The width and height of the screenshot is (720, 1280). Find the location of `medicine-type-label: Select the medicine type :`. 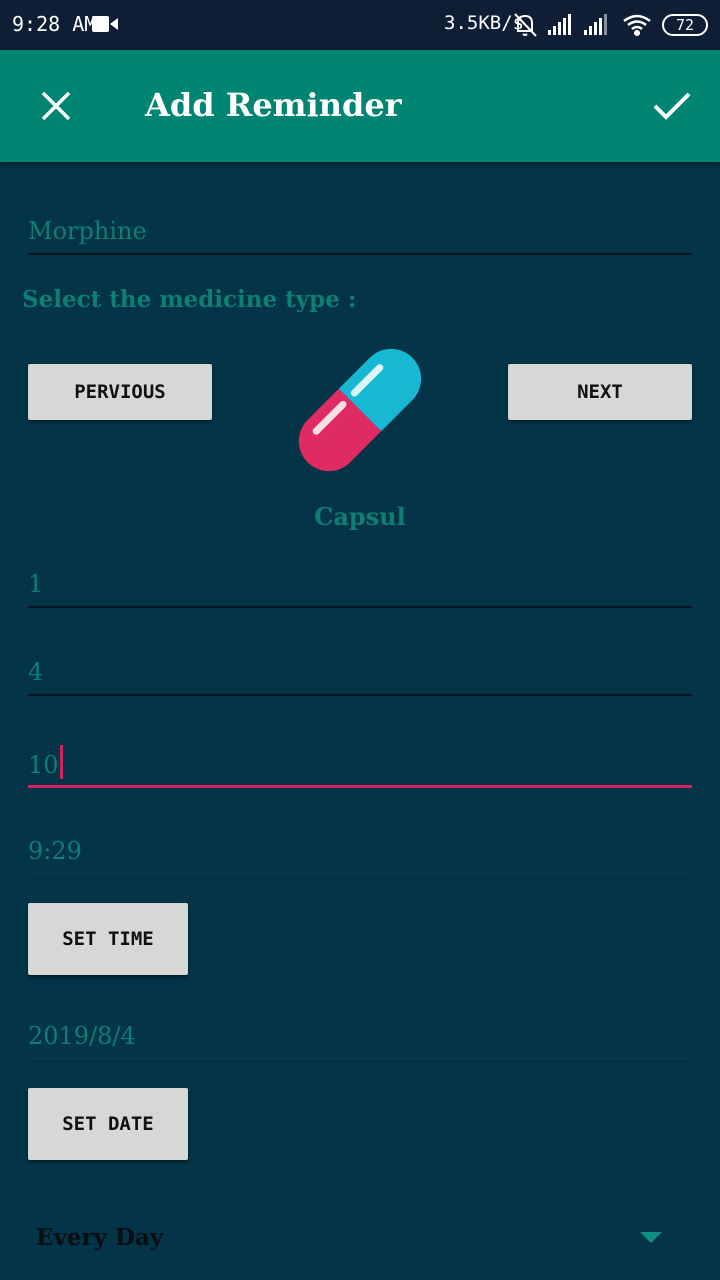

medicine-type-label: Select the medicine type : is located at coordinates (189, 299).